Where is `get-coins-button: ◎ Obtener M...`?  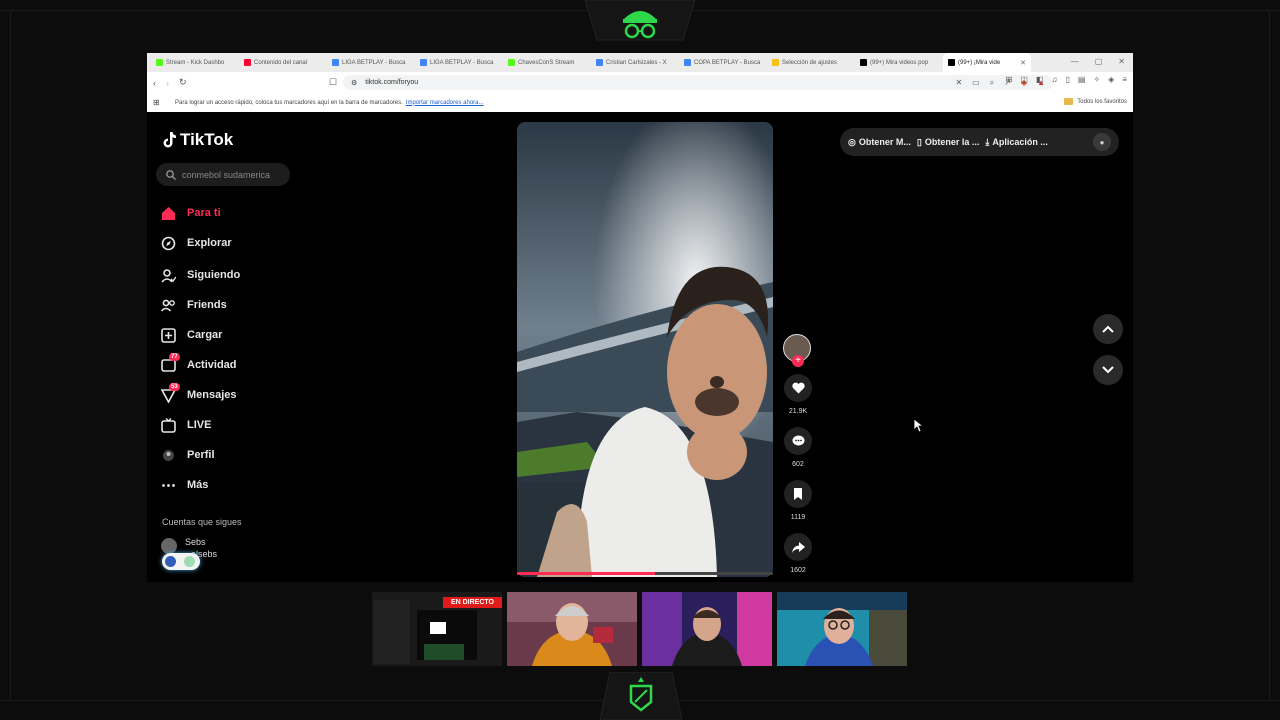
get-coins-button: ◎ Obtener M... is located at coordinates (879, 142).